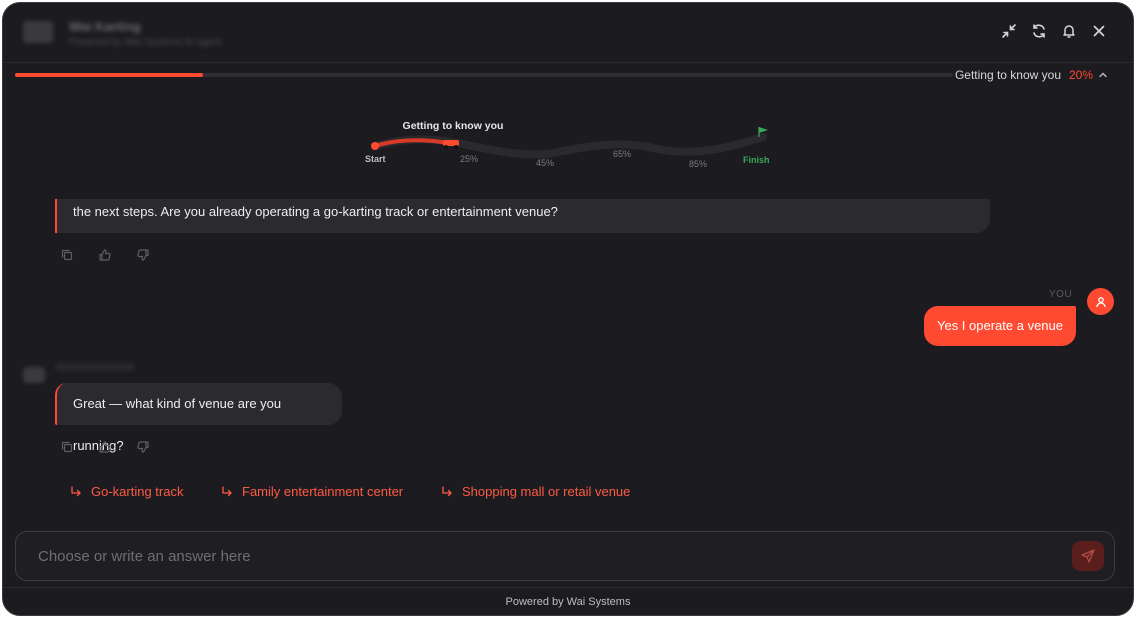 Image resolution: width=1136 pixels, height=618 pixels. I want to click on send-button, so click(1088, 556).